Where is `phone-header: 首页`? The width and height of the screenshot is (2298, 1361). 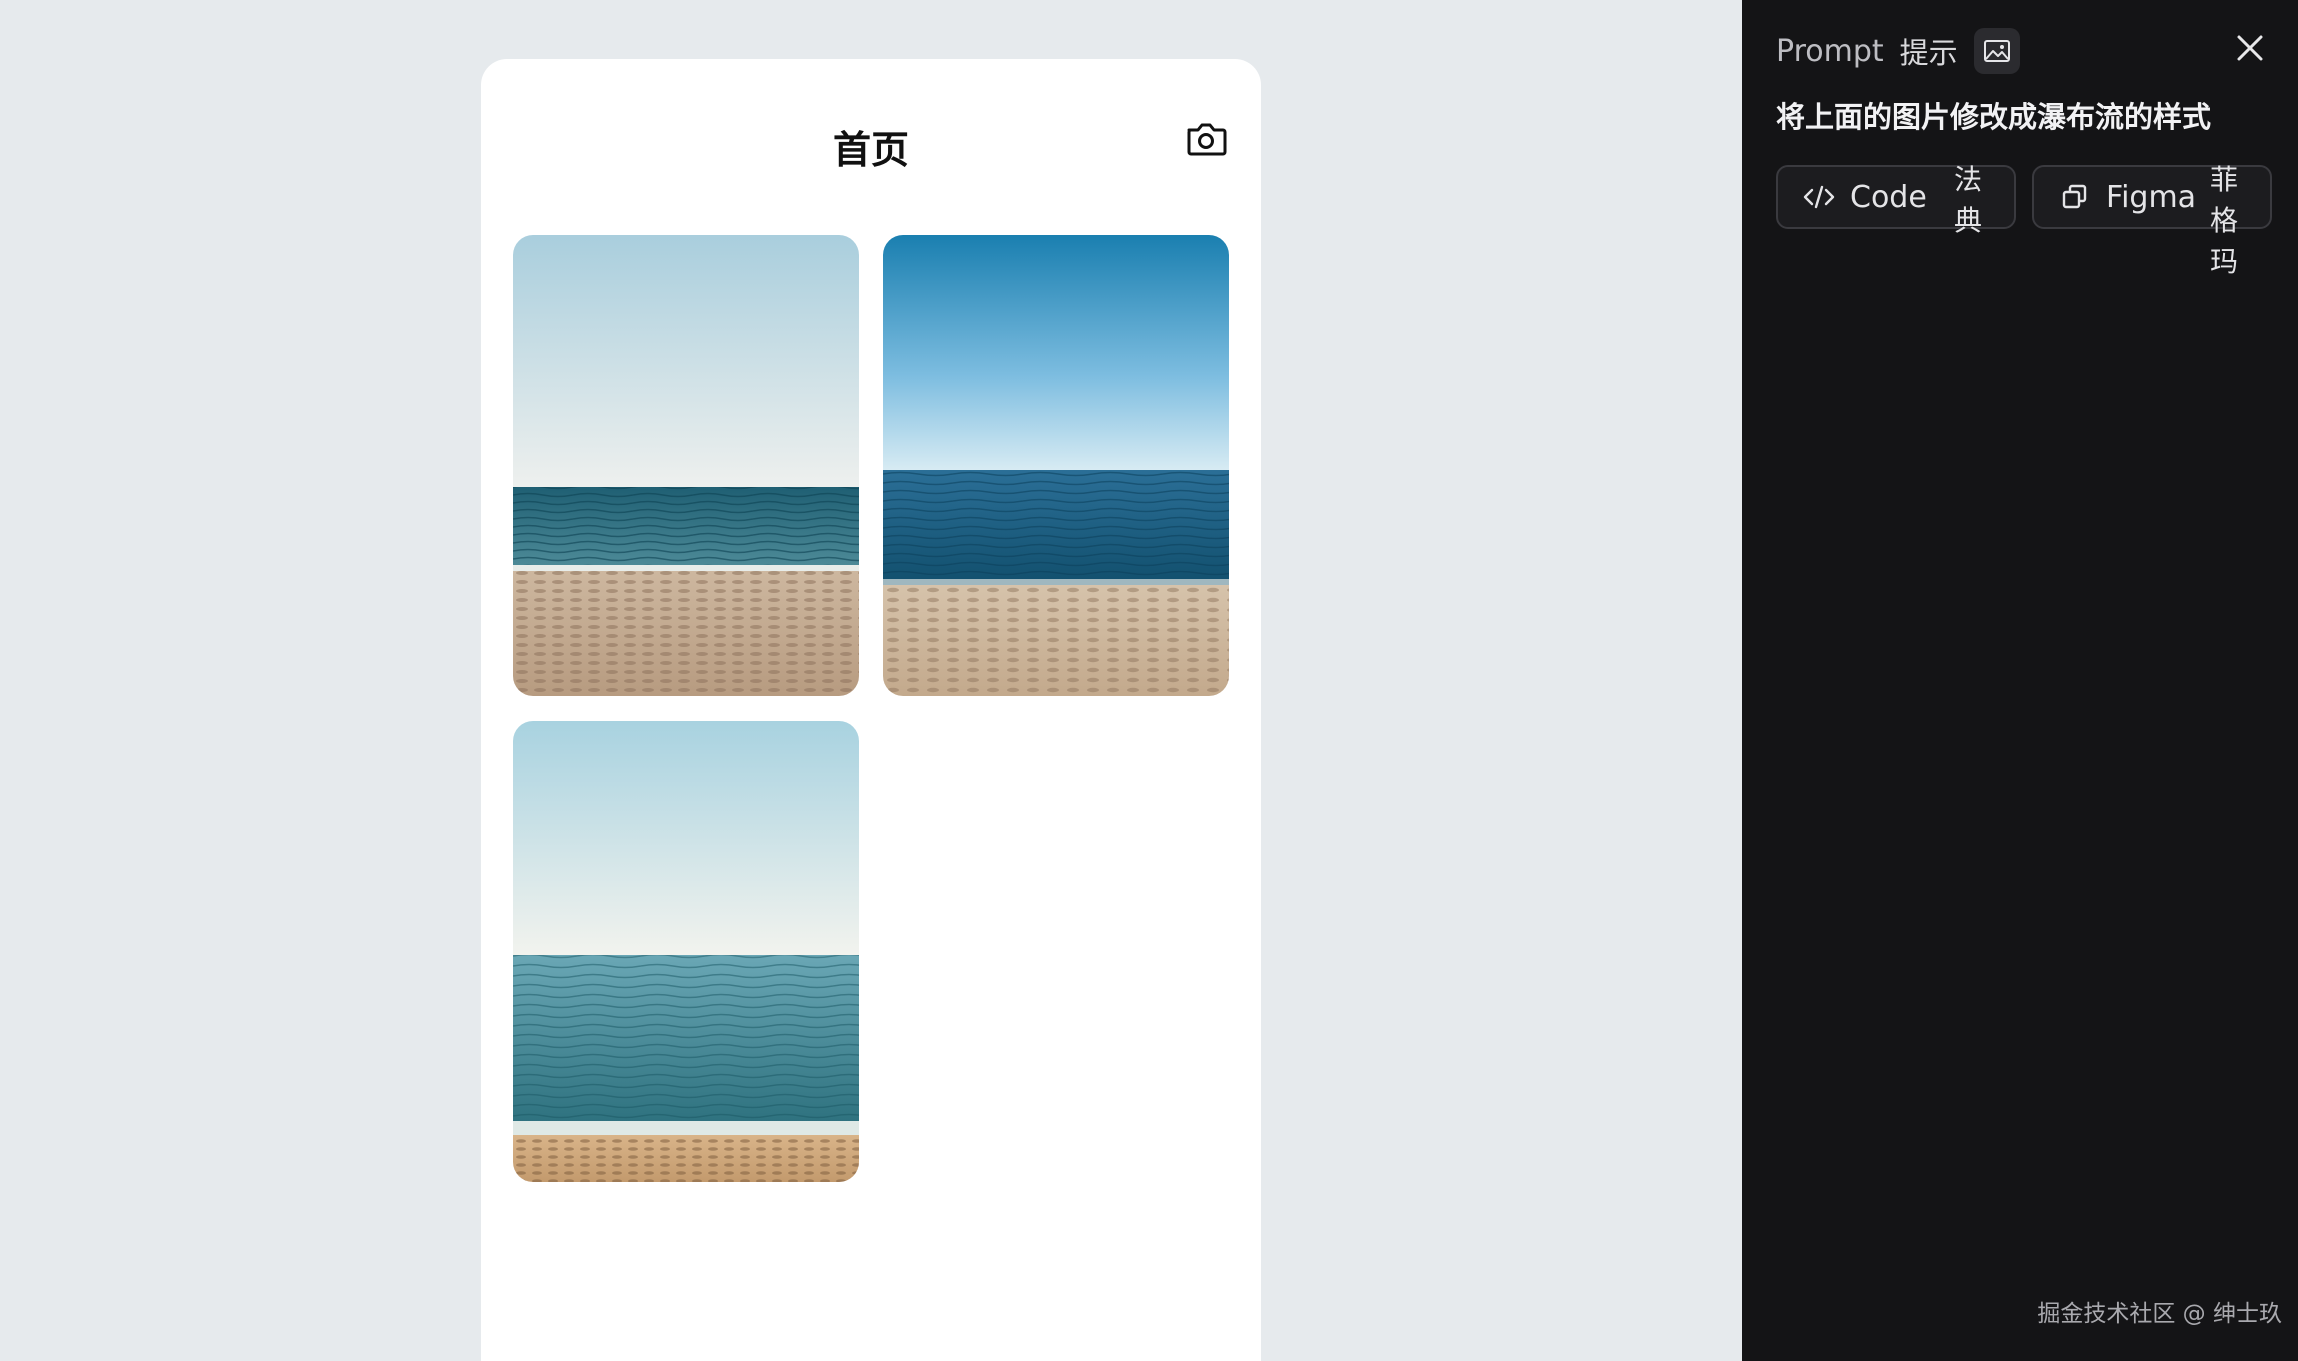 phone-header: 首页 is located at coordinates (871, 141).